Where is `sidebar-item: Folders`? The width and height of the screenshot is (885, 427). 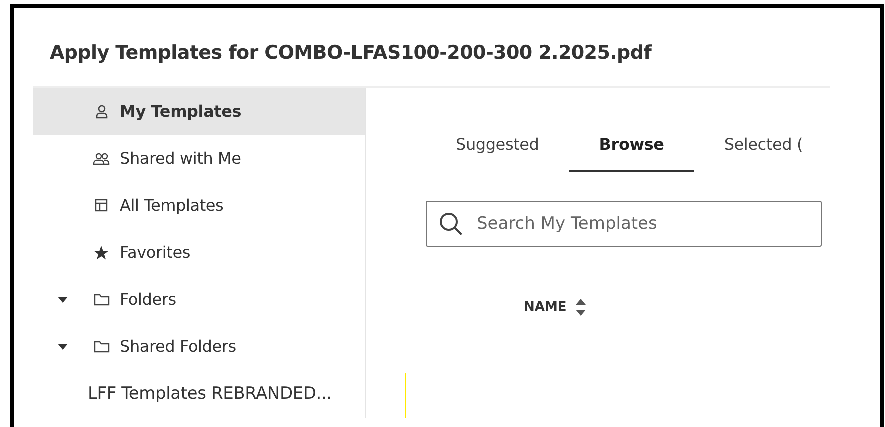 sidebar-item: Folders is located at coordinates (199, 299).